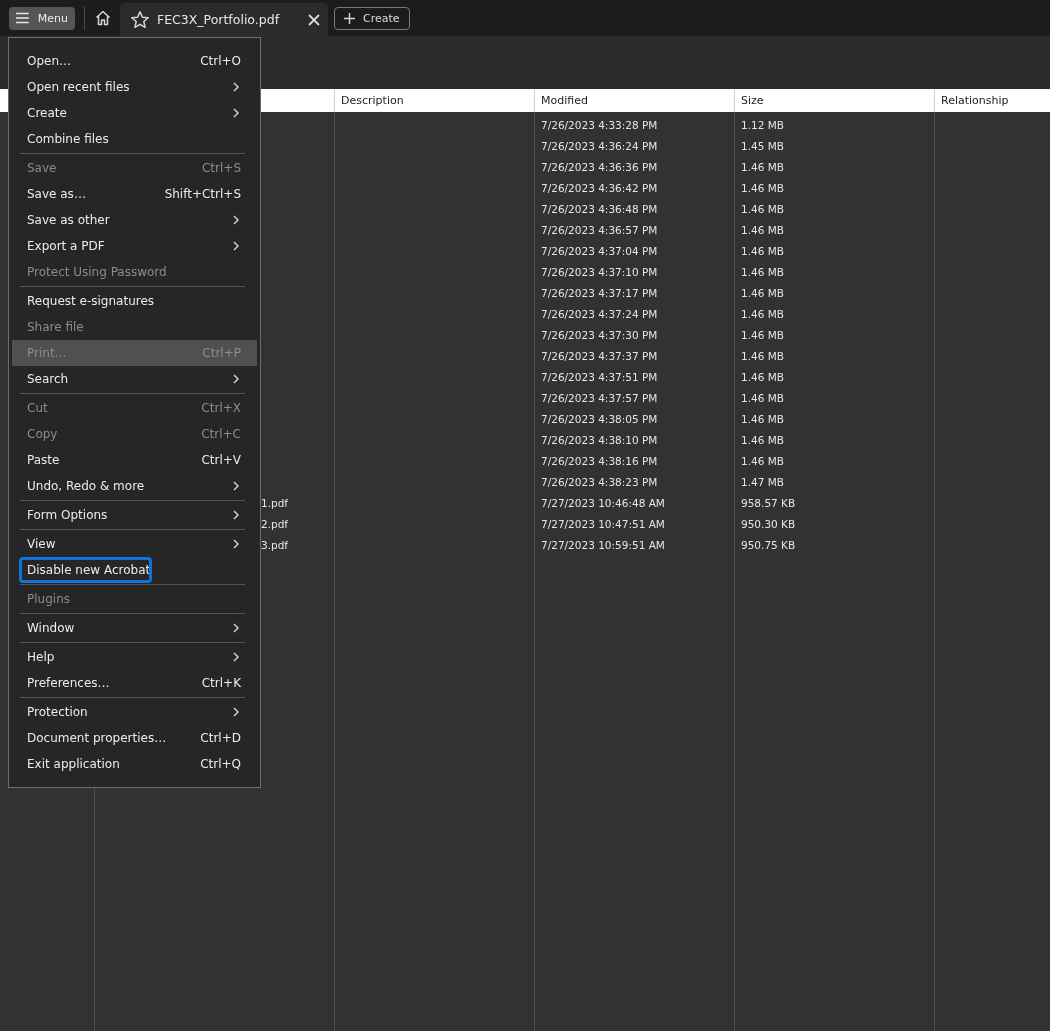 The image size is (1050, 1031). I want to click on file-name: 2.pdf, so click(275, 523).